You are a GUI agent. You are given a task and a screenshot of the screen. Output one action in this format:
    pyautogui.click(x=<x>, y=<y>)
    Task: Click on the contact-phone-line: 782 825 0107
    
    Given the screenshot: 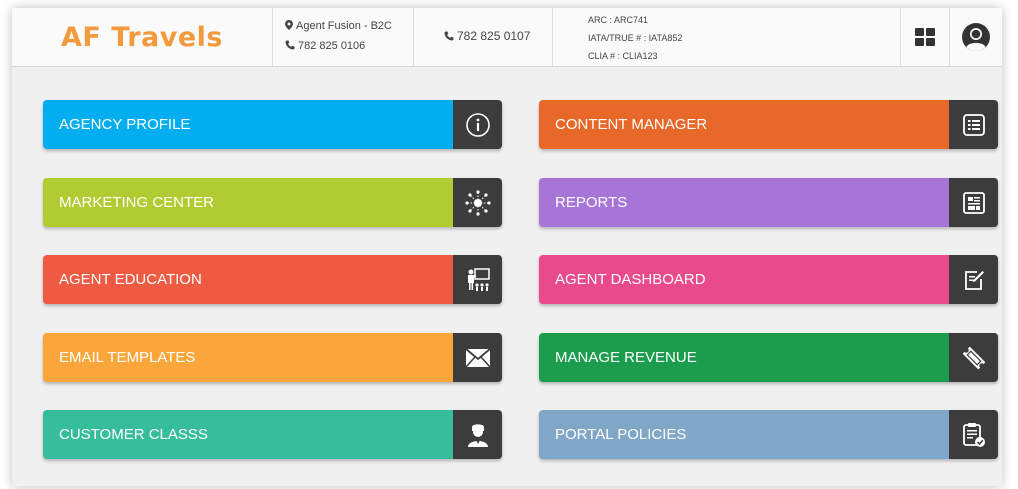 What is the action you would take?
    pyautogui.click(x=487, y=36)
    